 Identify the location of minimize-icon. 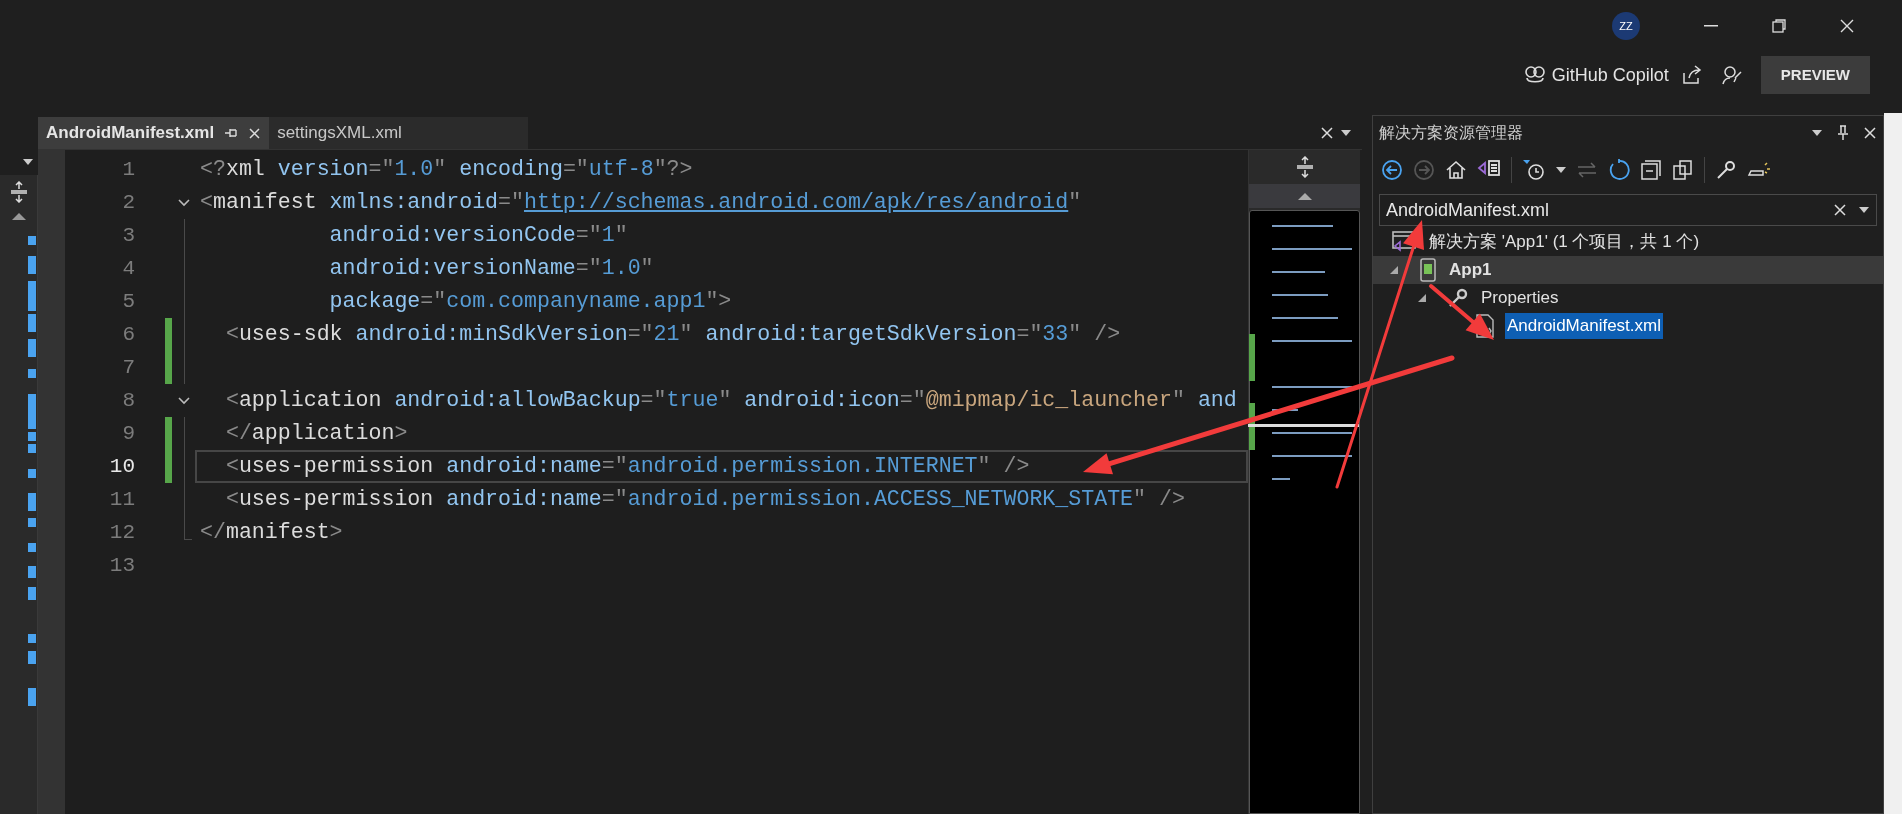
(1711, 26).